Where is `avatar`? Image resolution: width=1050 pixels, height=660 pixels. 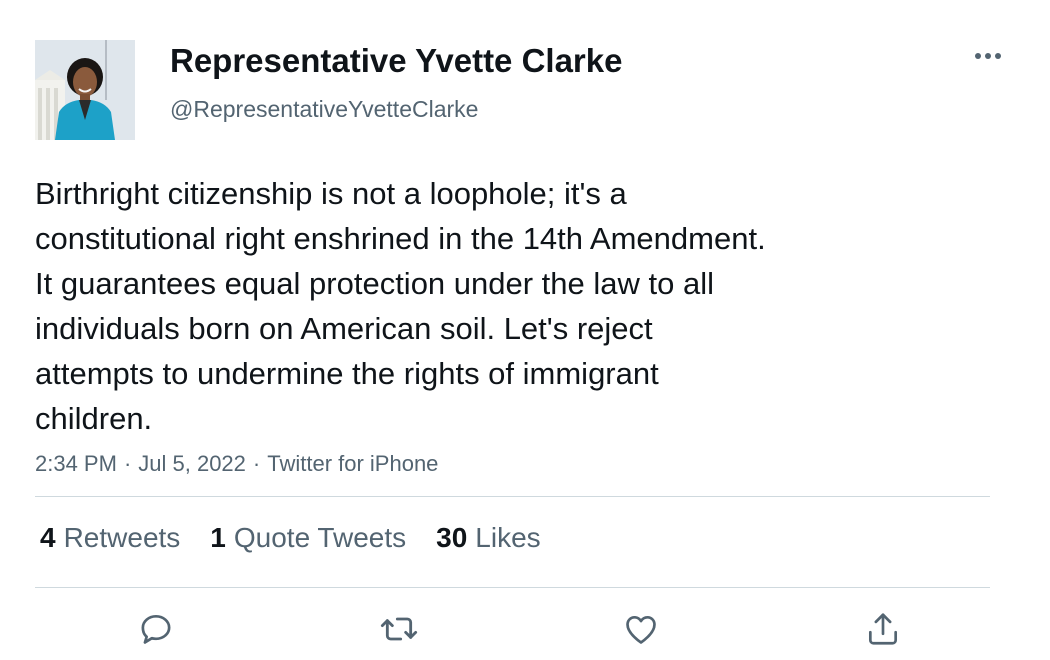 avatar is located at coordinates (85, 90).